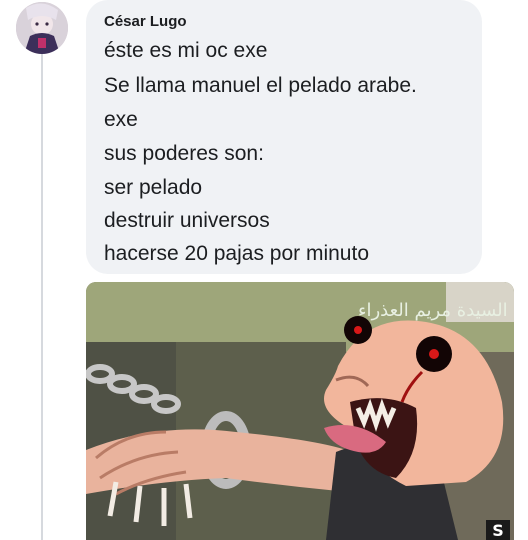 This screenshot has height=540, width=528. What do you see at coordinates (145, 21) in the screenshot?
I see `comment-author: César Lugo` at bounding box center [145, 21].